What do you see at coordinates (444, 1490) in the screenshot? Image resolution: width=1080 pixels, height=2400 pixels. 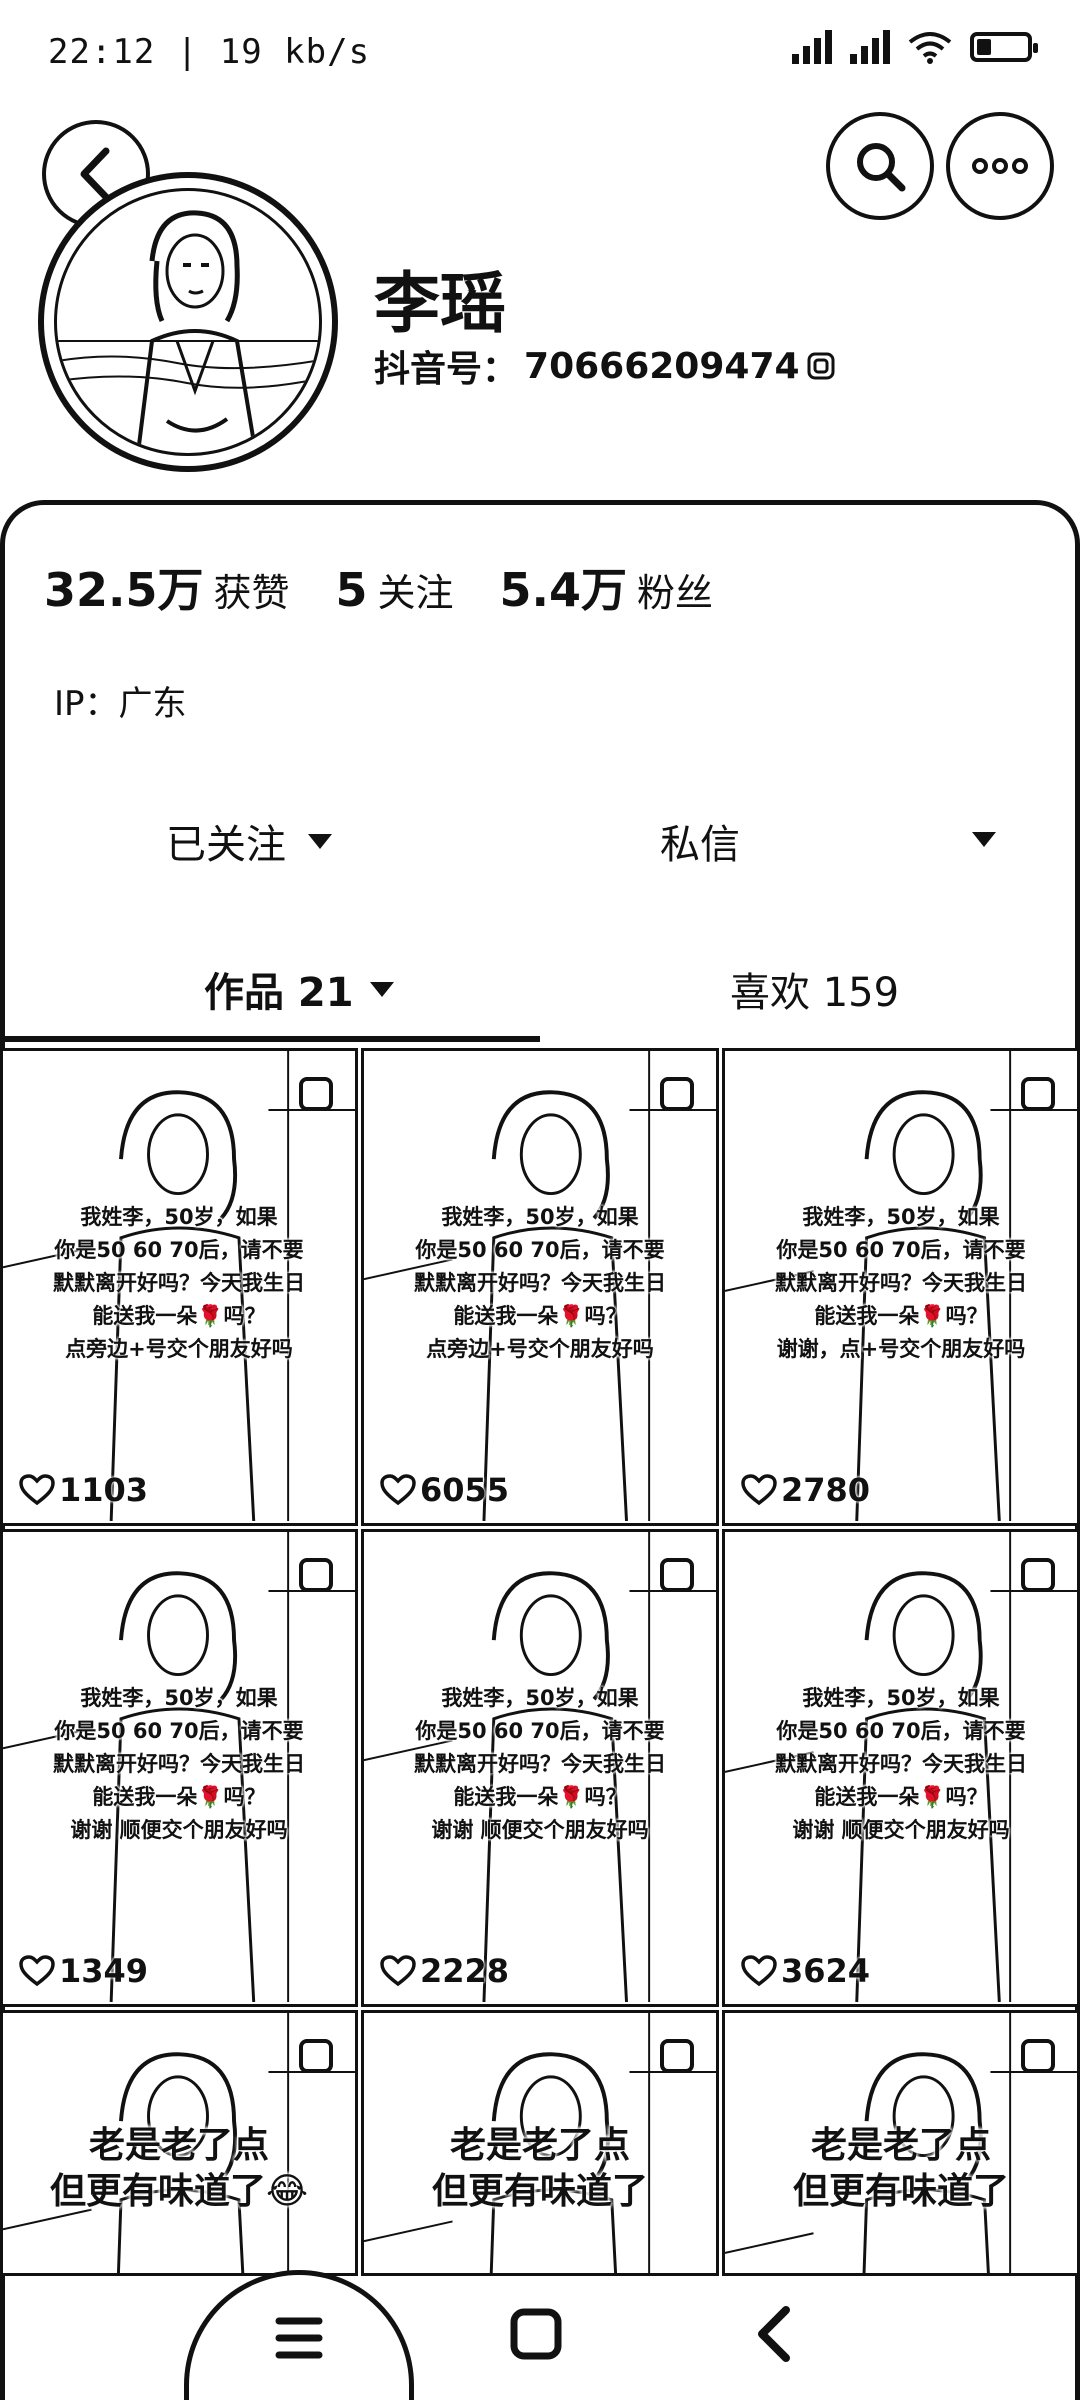 I see `video-like-count: 6055` at bounding box center [444, 1490].